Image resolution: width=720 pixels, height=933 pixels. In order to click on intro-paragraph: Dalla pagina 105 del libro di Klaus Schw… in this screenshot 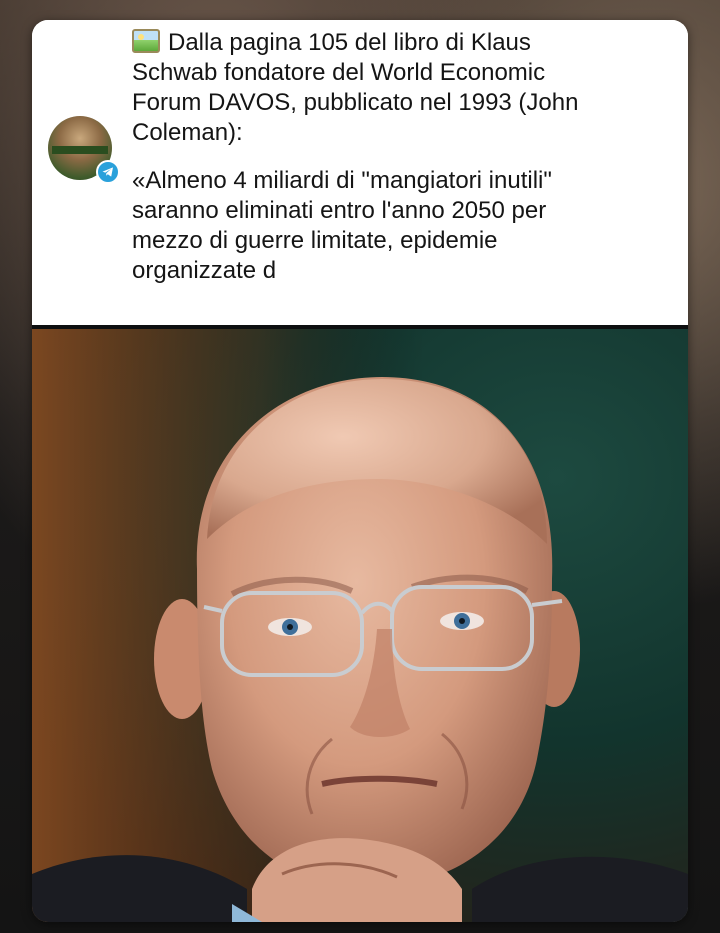, I will do `click(402, 88)`.